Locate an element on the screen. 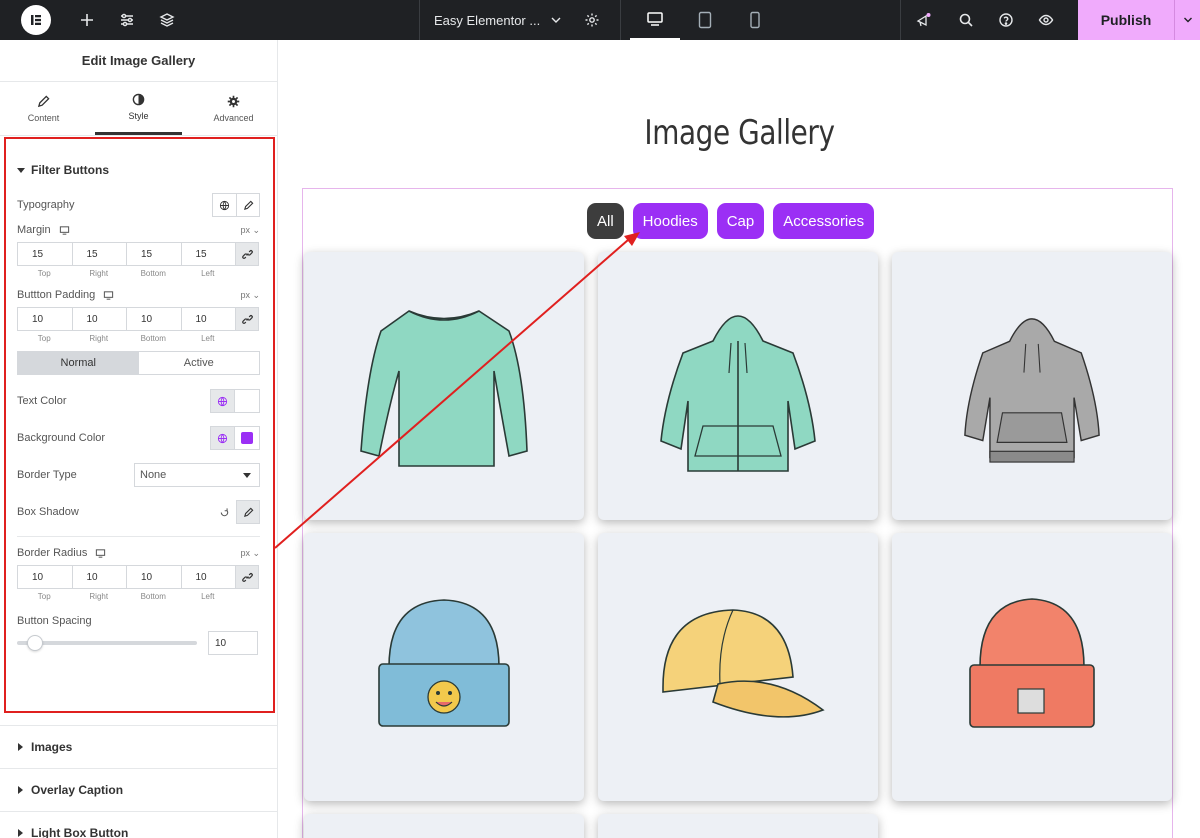 The image size is (1200, 838). long-sleeve-shirt-image is located at coordinates (444, 388).